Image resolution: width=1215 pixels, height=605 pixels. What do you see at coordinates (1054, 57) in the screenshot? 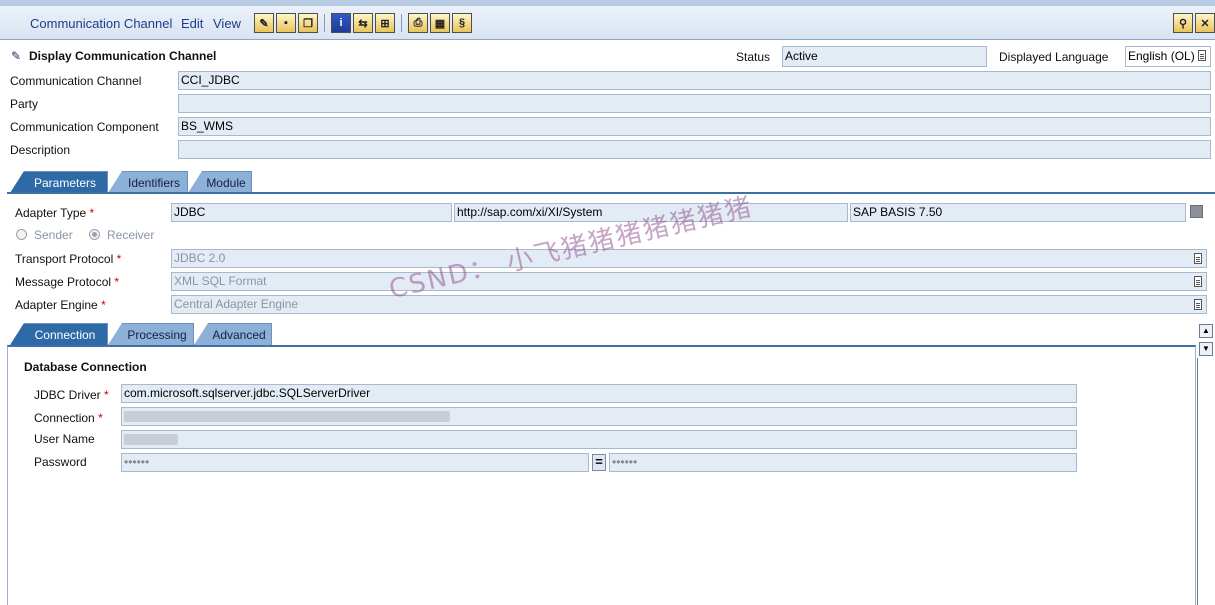
I see `displayed-language-label: Displayed Language` at bounding box center [1054, 57].